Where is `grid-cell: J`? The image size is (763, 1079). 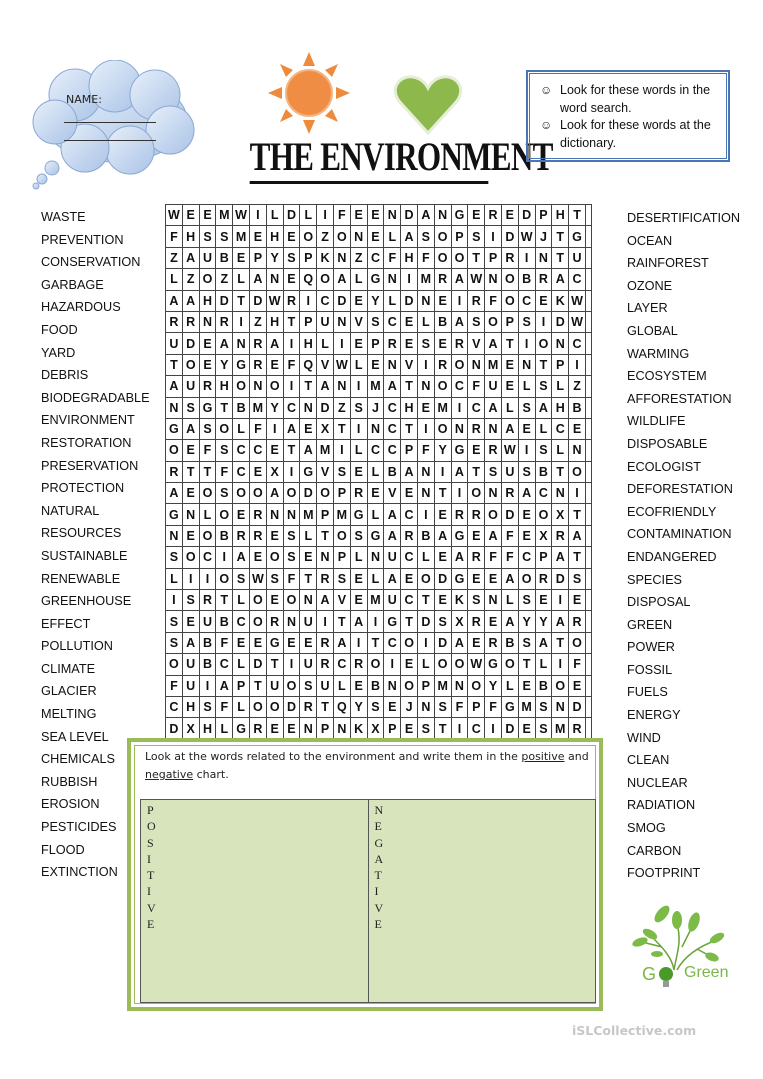 grid-cell: J is located at coordinates (543, 236).